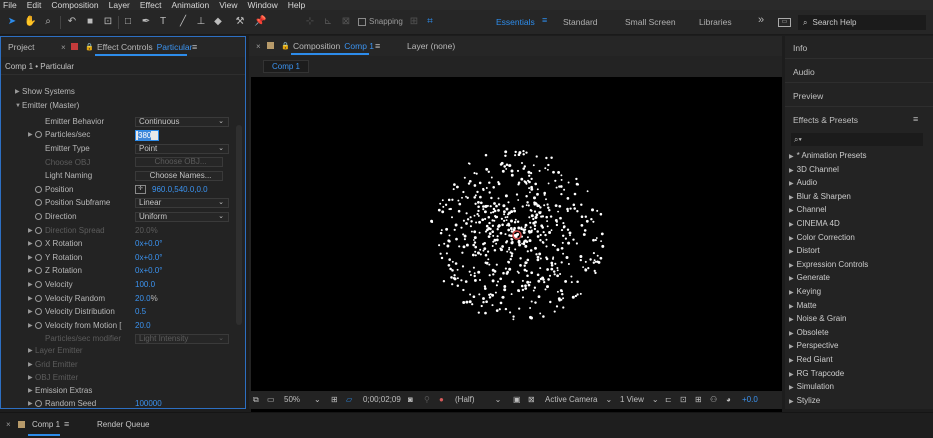 The height and width of the screenshot is (438, 933). I want to click on effect-category: ▶ Generate, so click(809, 277).